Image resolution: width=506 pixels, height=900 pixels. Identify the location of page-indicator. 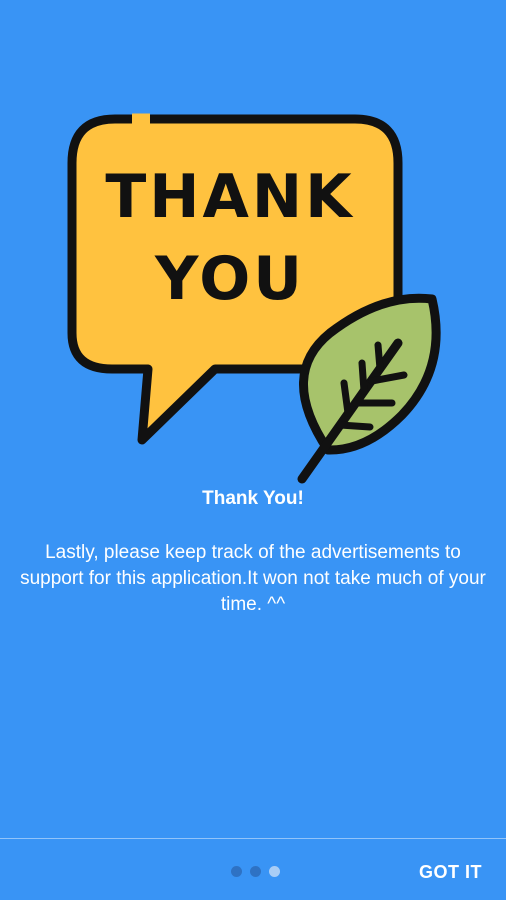
(255, 871).